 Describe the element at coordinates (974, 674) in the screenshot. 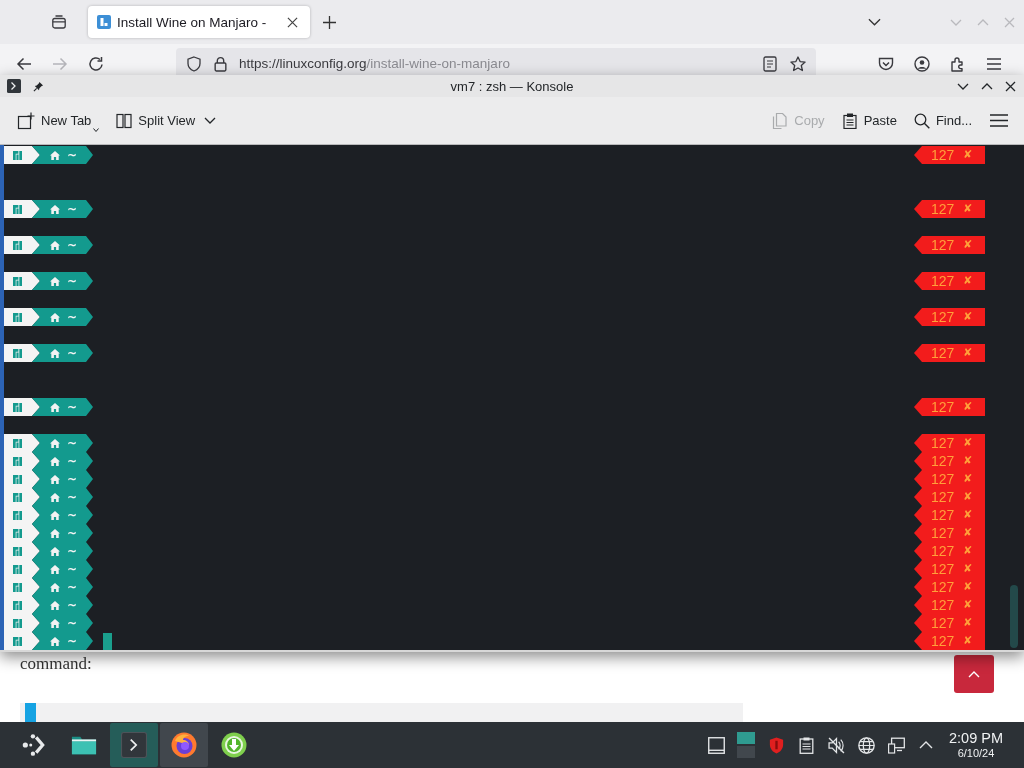

I see `scroll-to-top-button` at that location.